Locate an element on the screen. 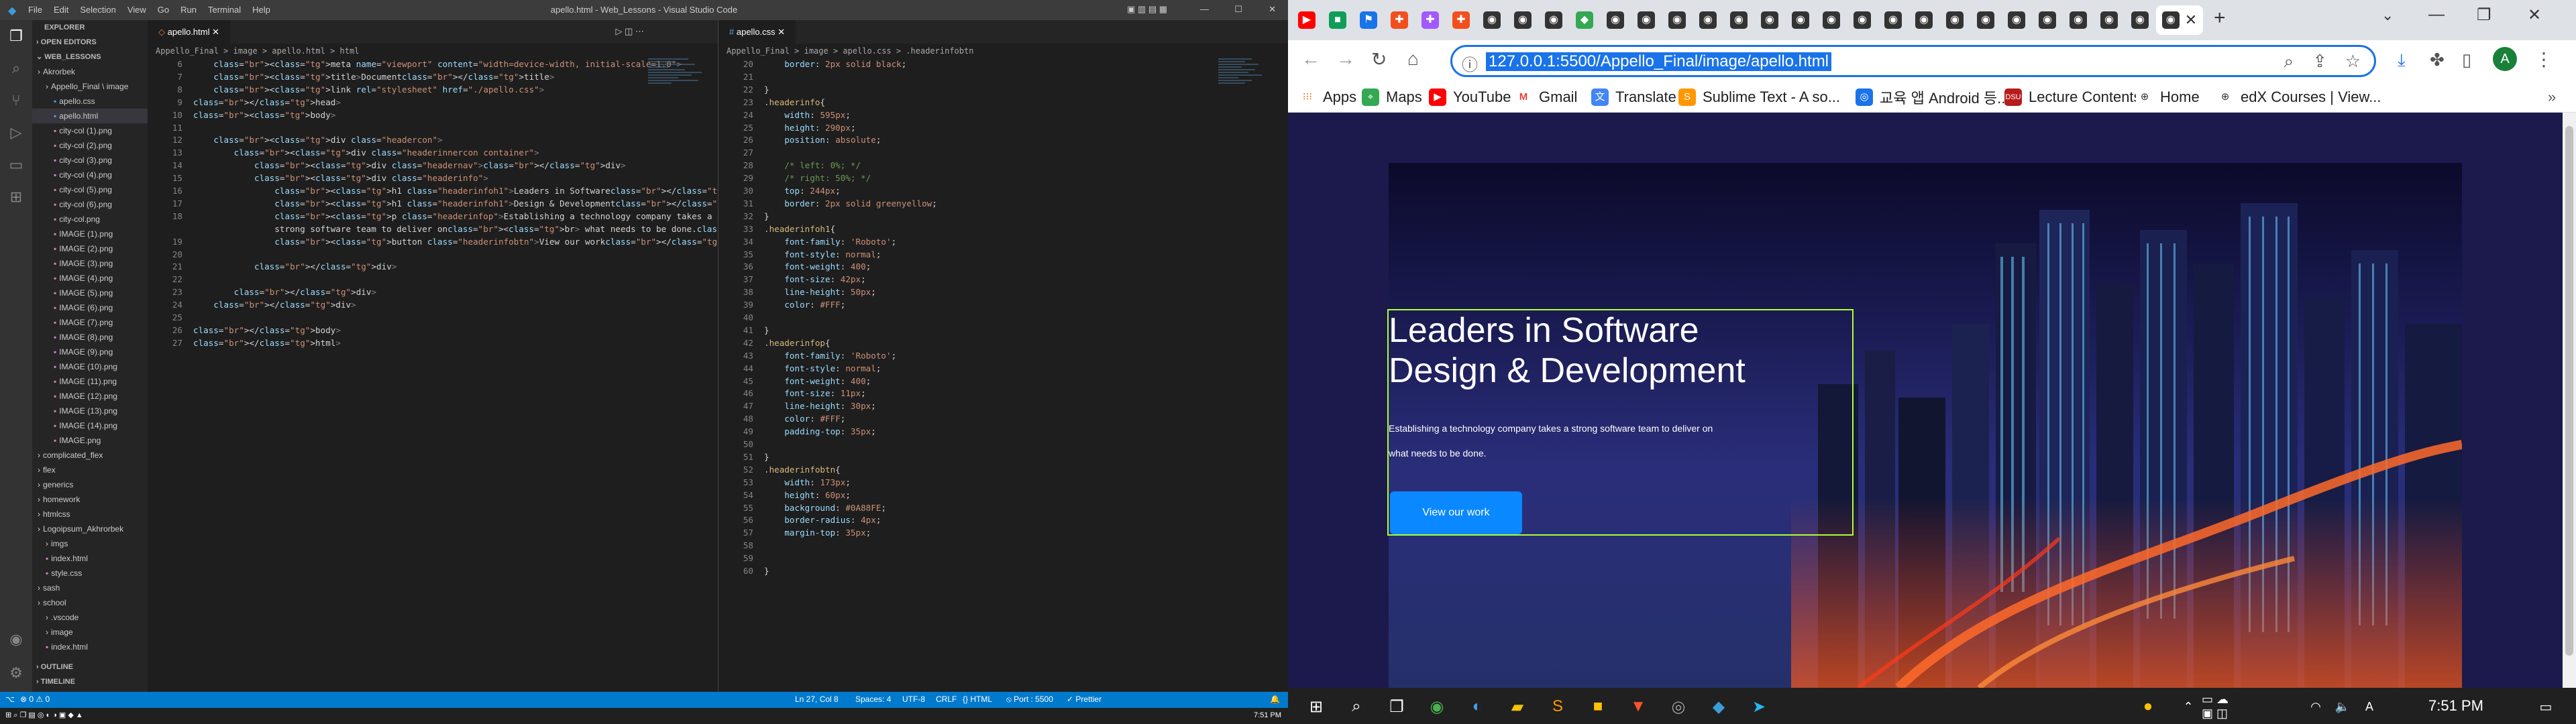 The image size is (2576, 724). tab-github-1: ◉ is located at coordinates (1492, 20).